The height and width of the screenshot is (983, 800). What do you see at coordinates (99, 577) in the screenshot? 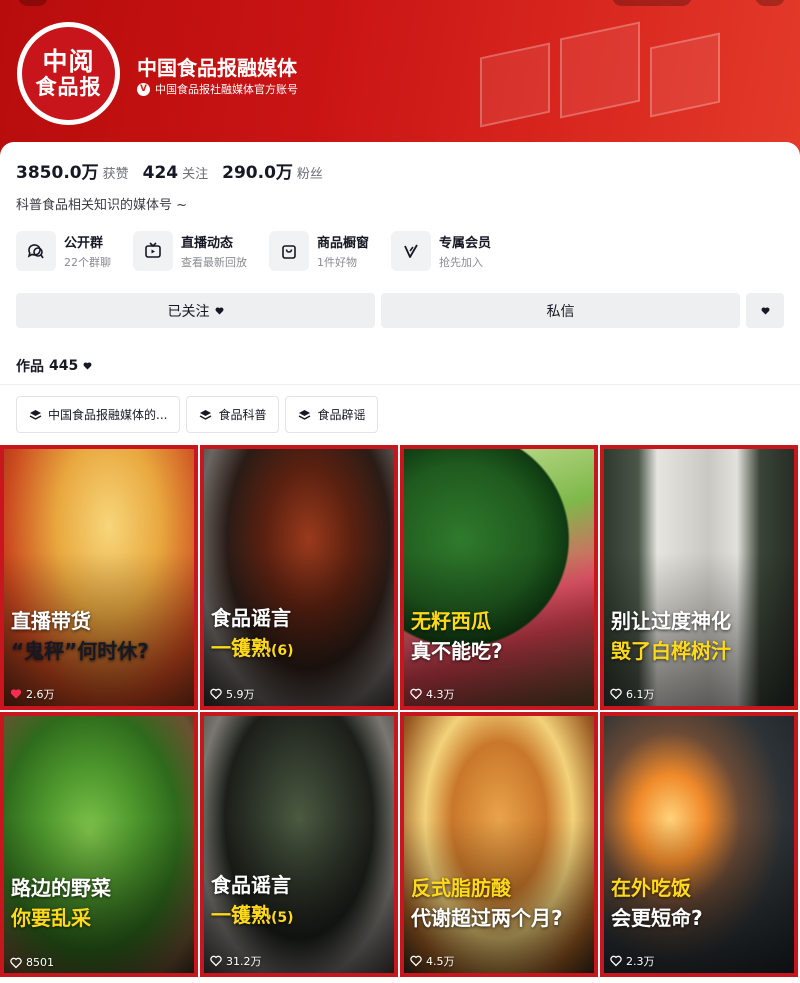
I see `video-tile: 直播带货 “鬼秤”何时休? 2.6万` at bounding box center [99, 577].